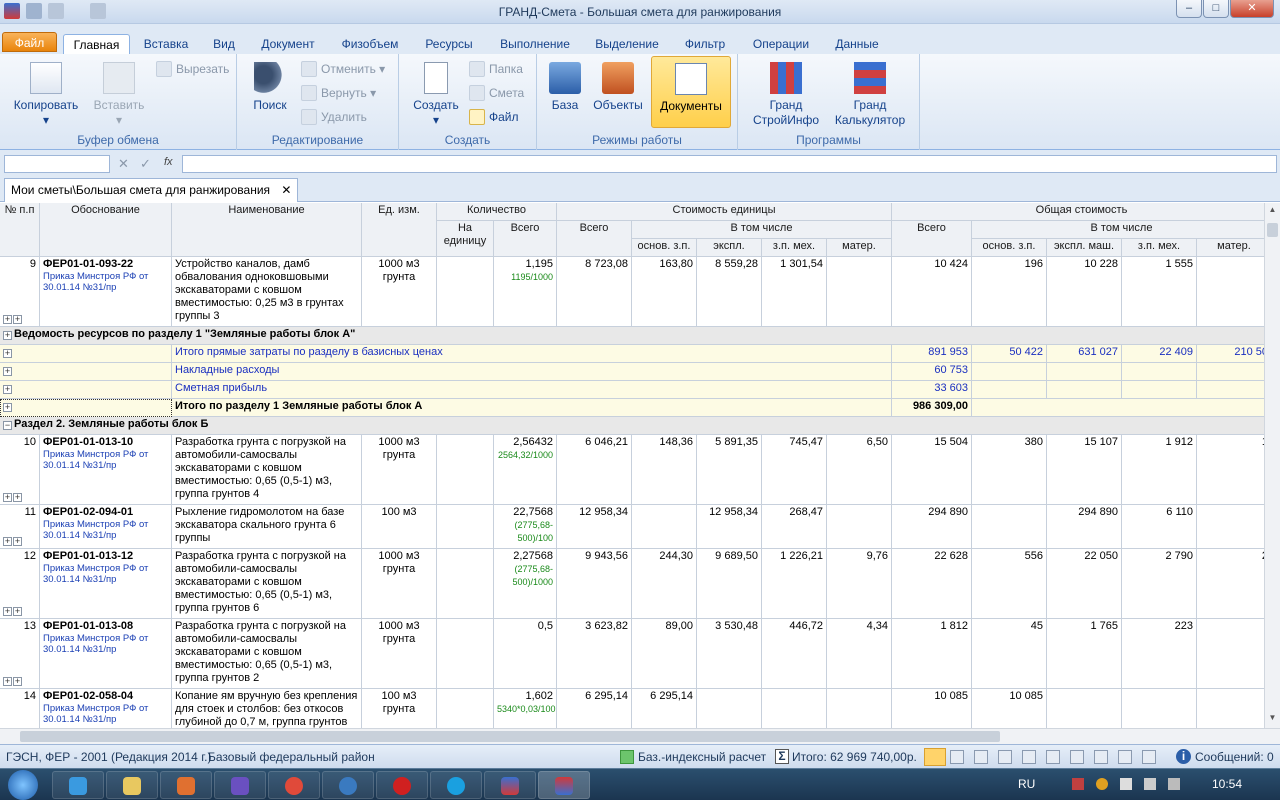 This screenshot has width=1280, height=800. I want to click on row-tc-zp: 380, so click(1009, 470).